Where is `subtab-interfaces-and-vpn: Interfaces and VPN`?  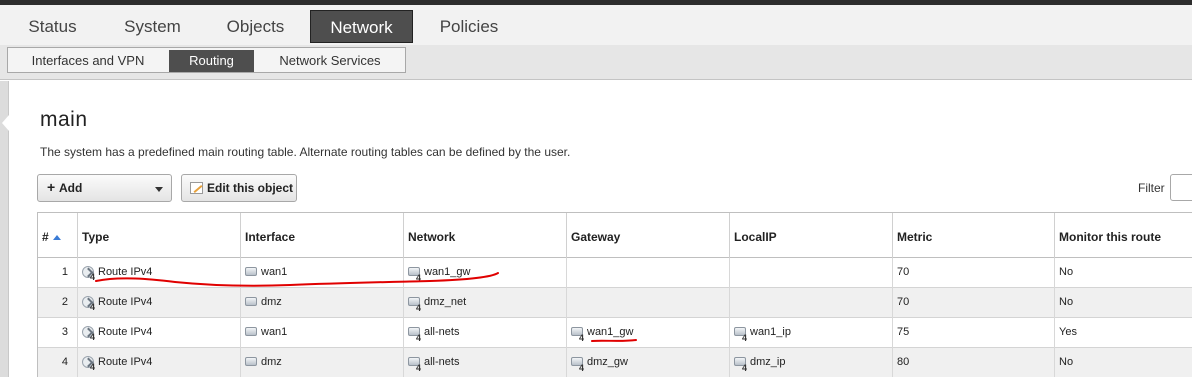
subtab-interfaces-and-vpn: Interfaces and VPN is located at coordinates (88, 61).